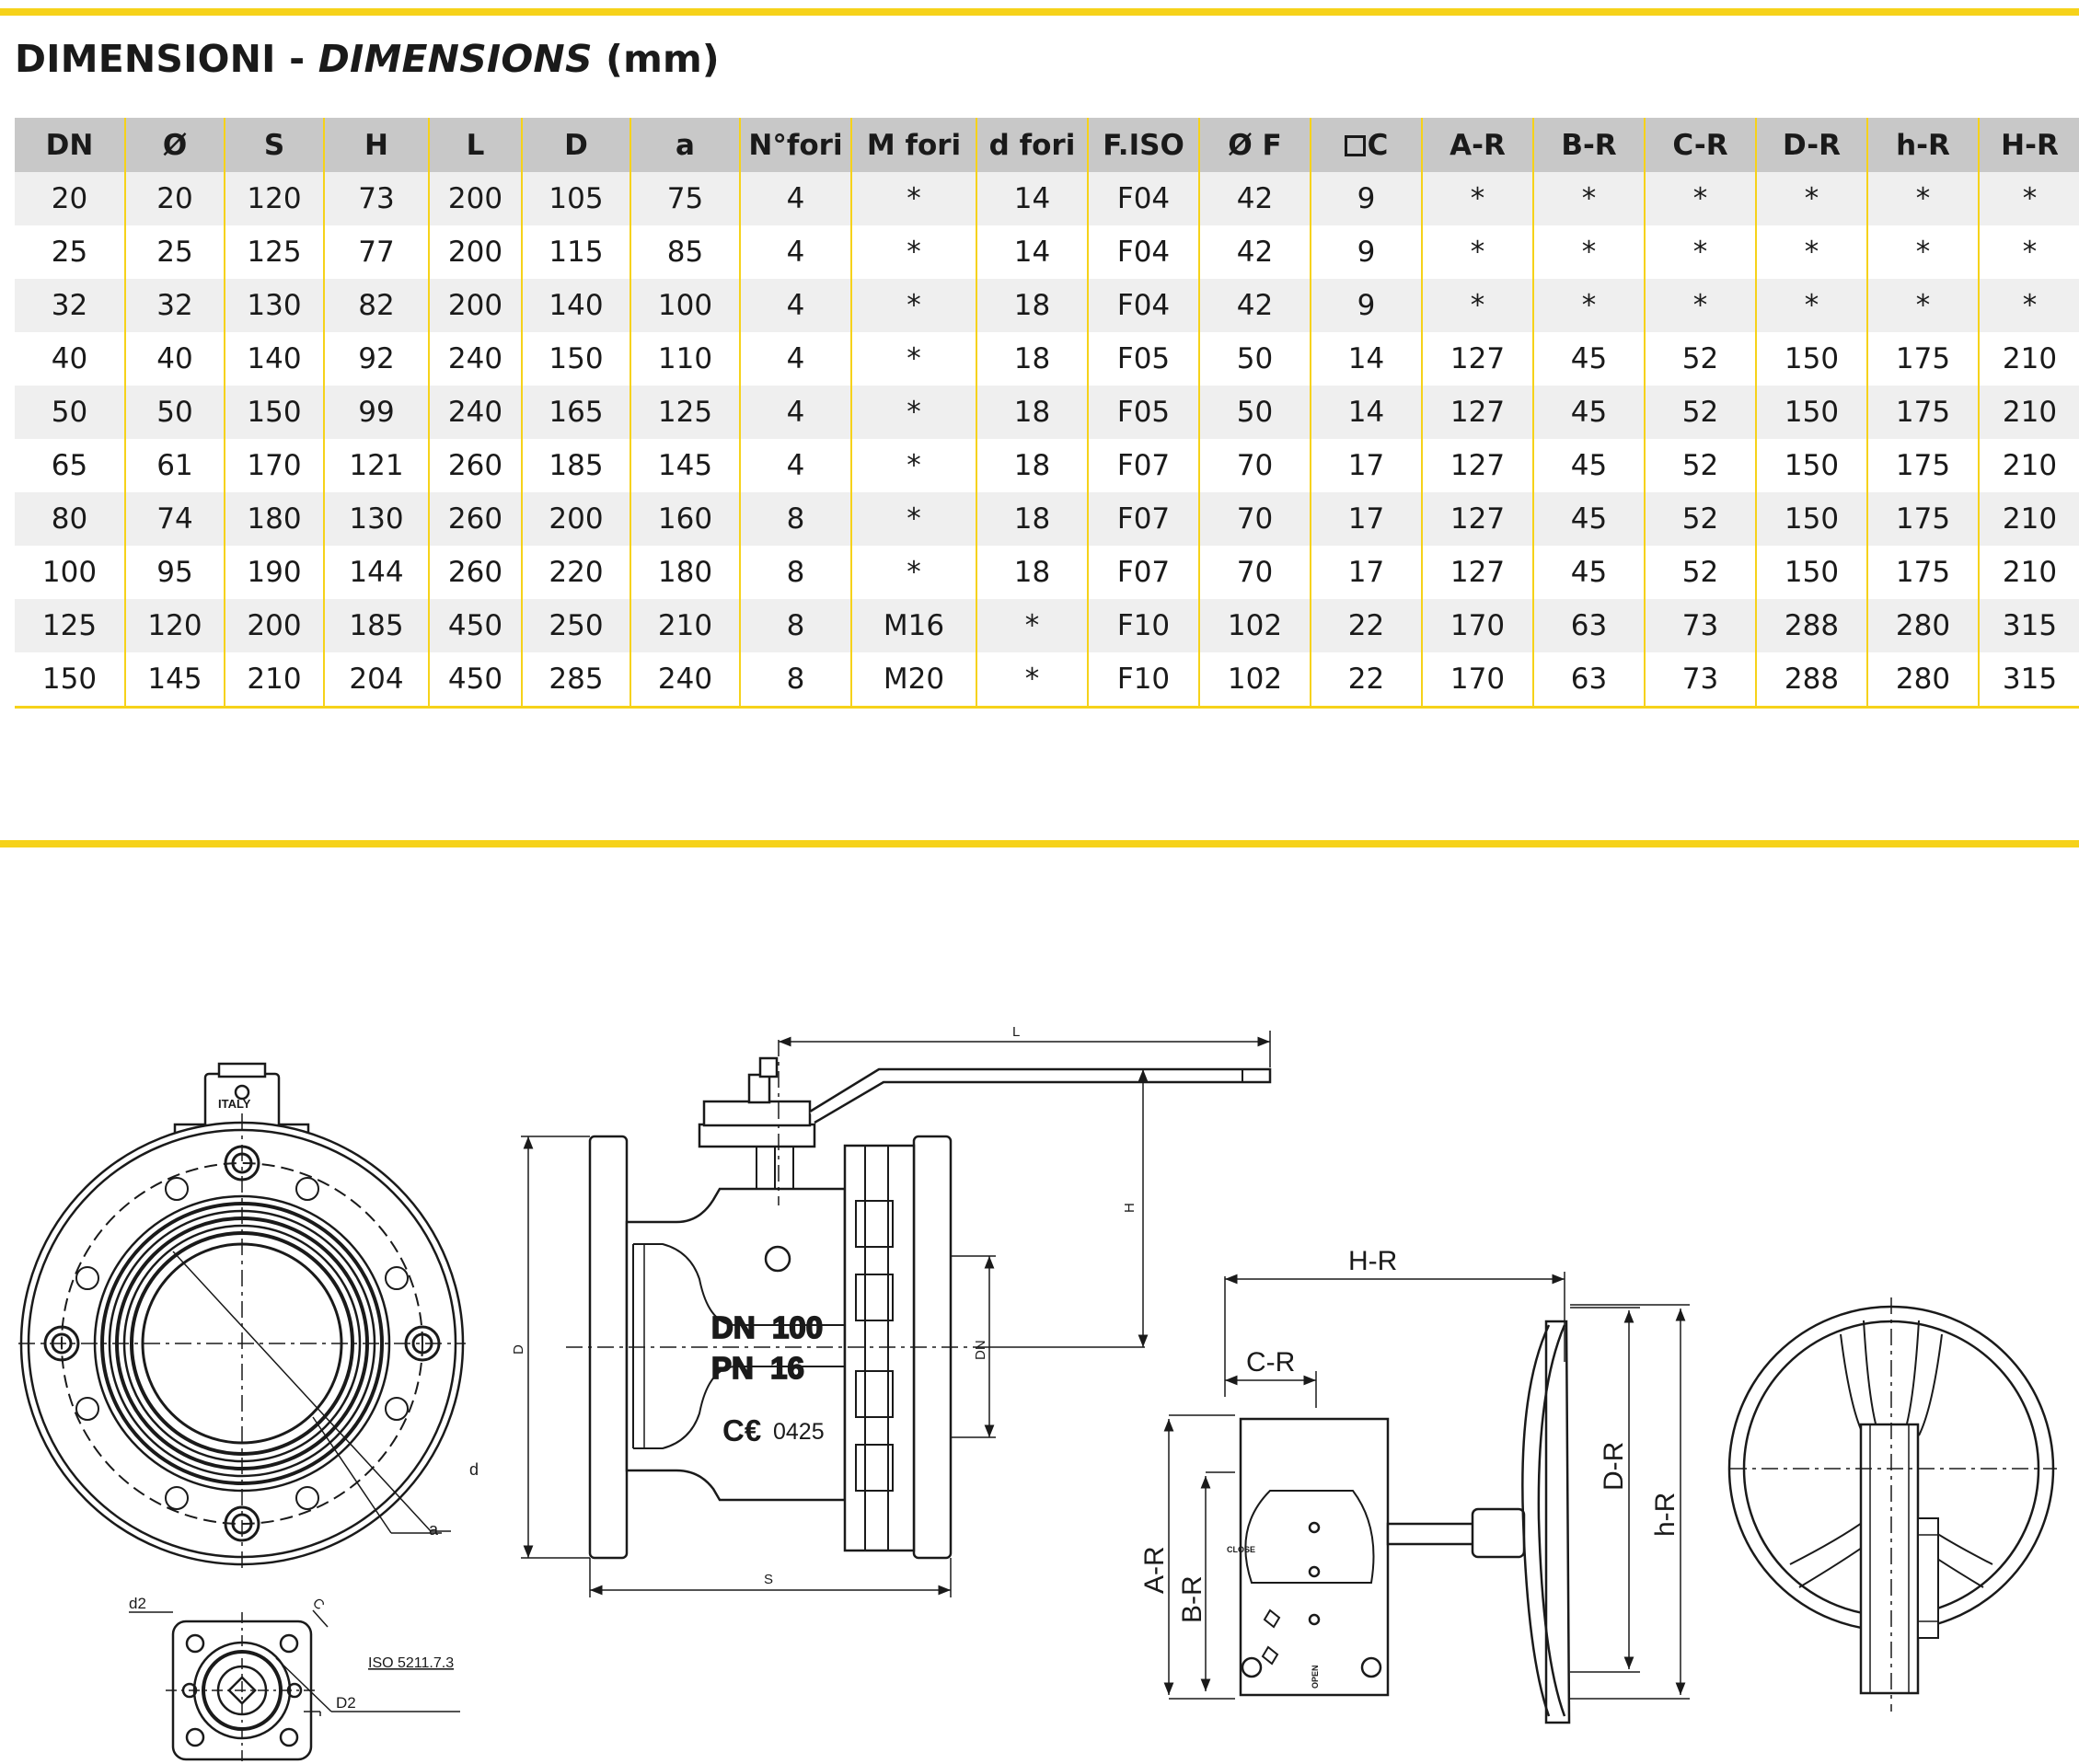 This screenshot has height=1764, width=2079. I want to click on table-cell: 285, so click(575, 680).